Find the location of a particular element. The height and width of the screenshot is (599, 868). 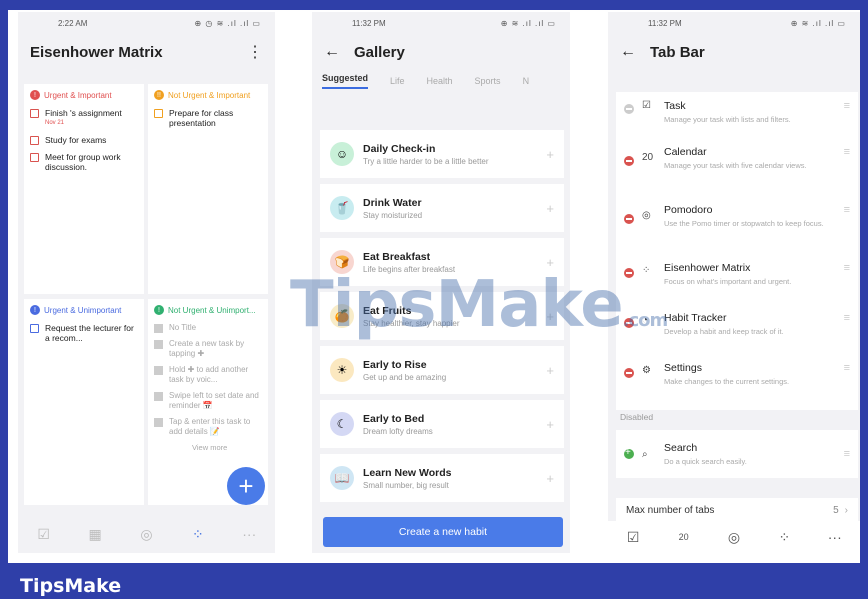

tab-calendar-icon: ▦ is located at coordinates (95, 534).